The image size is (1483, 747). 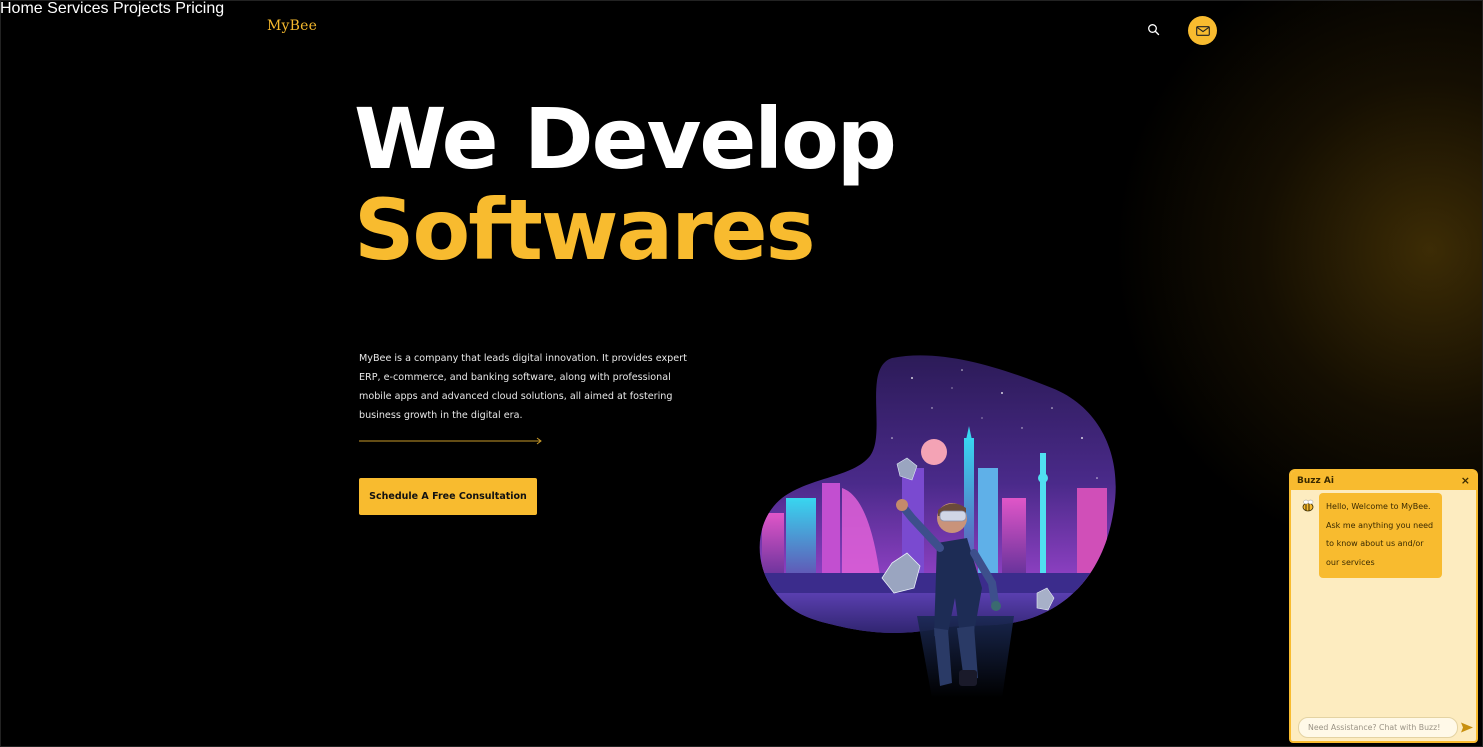 I want to click on send-icon, so click(x=1467, y=727).